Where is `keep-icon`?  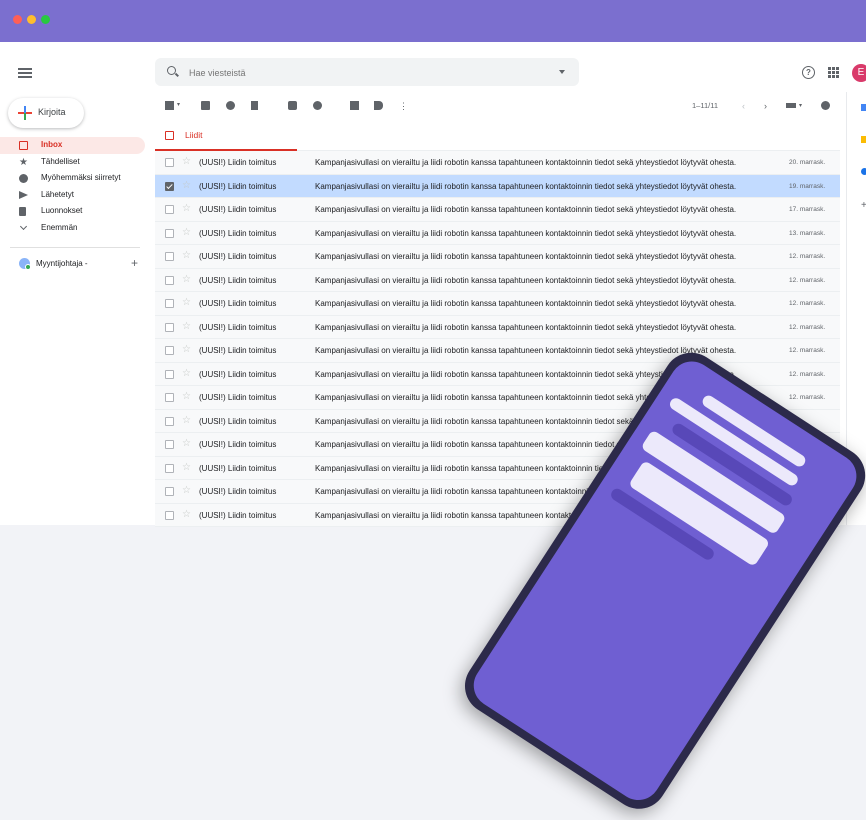 keep-icon is located at coordinates (863, 139).